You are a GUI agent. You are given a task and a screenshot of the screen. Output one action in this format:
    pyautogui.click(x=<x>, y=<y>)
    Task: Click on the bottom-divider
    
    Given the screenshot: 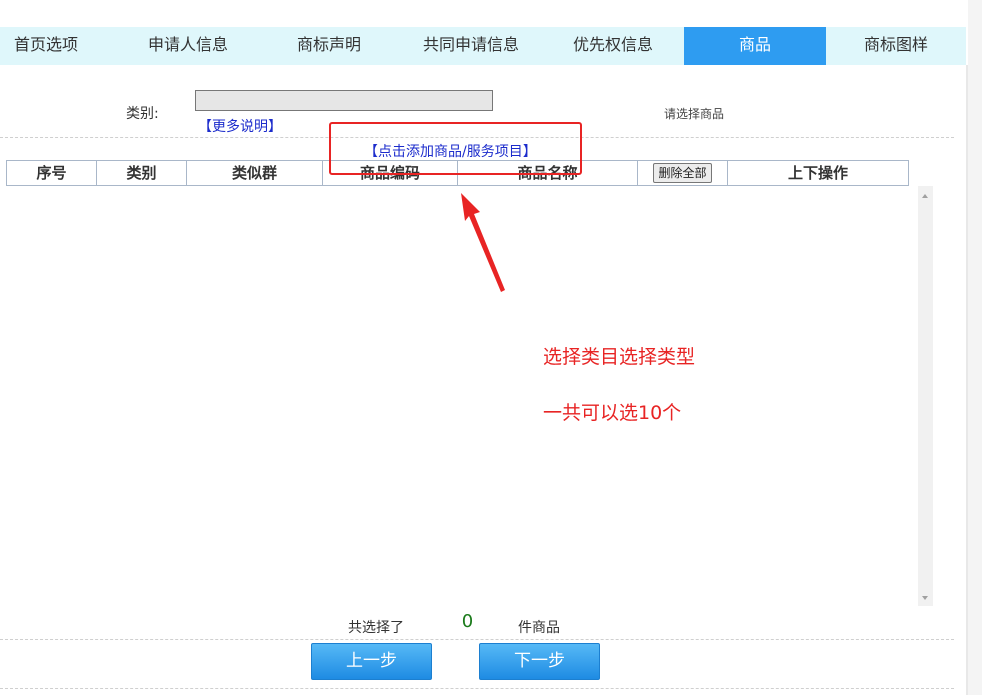 What is the action you would take?
    pyautogui.click(x=477, y=639)
    